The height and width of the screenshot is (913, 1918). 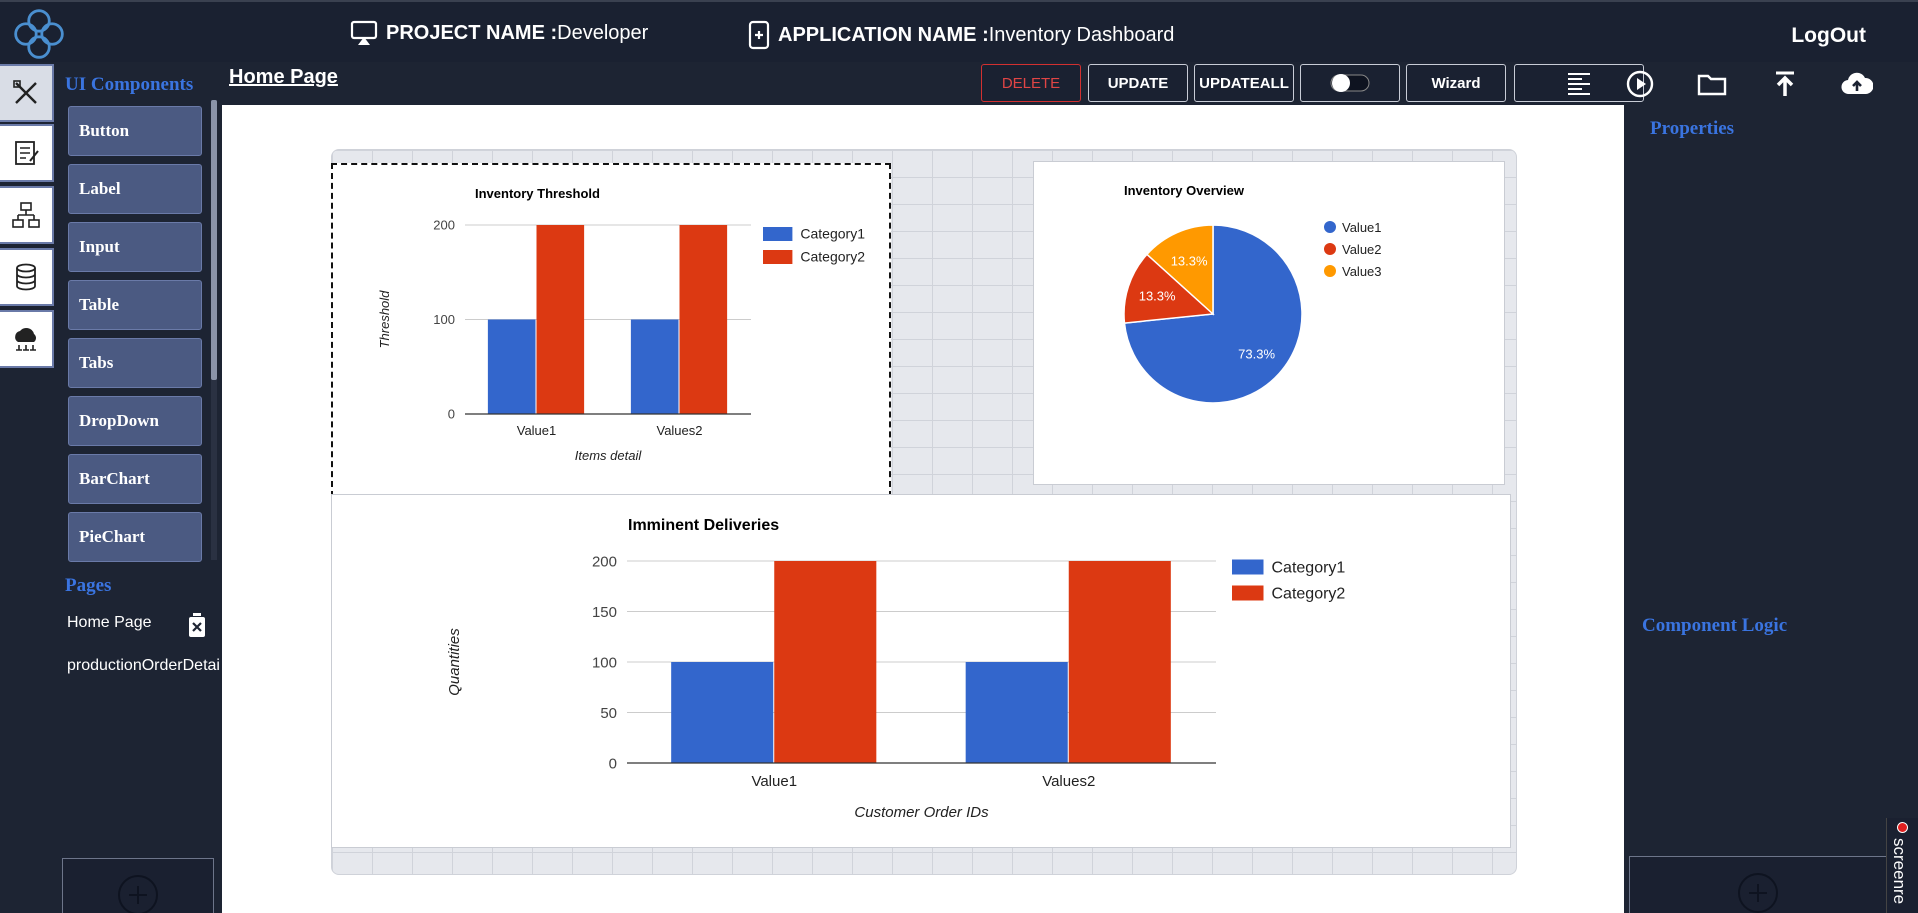 What do you see at coordinates (679, 430) in the screenshot?
I see `x-tick-label: Values2` at bounding box center [679, 430].